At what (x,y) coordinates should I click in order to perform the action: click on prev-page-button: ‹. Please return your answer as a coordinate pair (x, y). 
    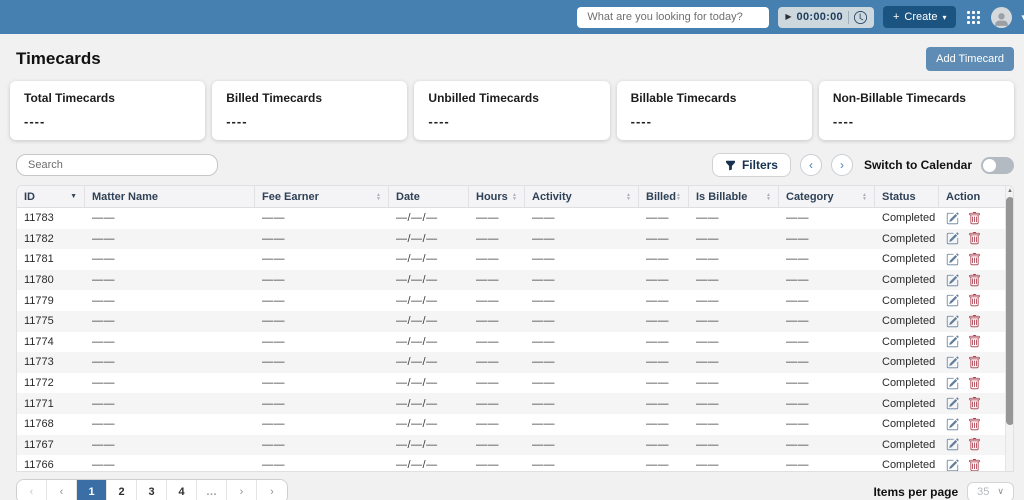
    Looking at the image, I should click on (62, 490).